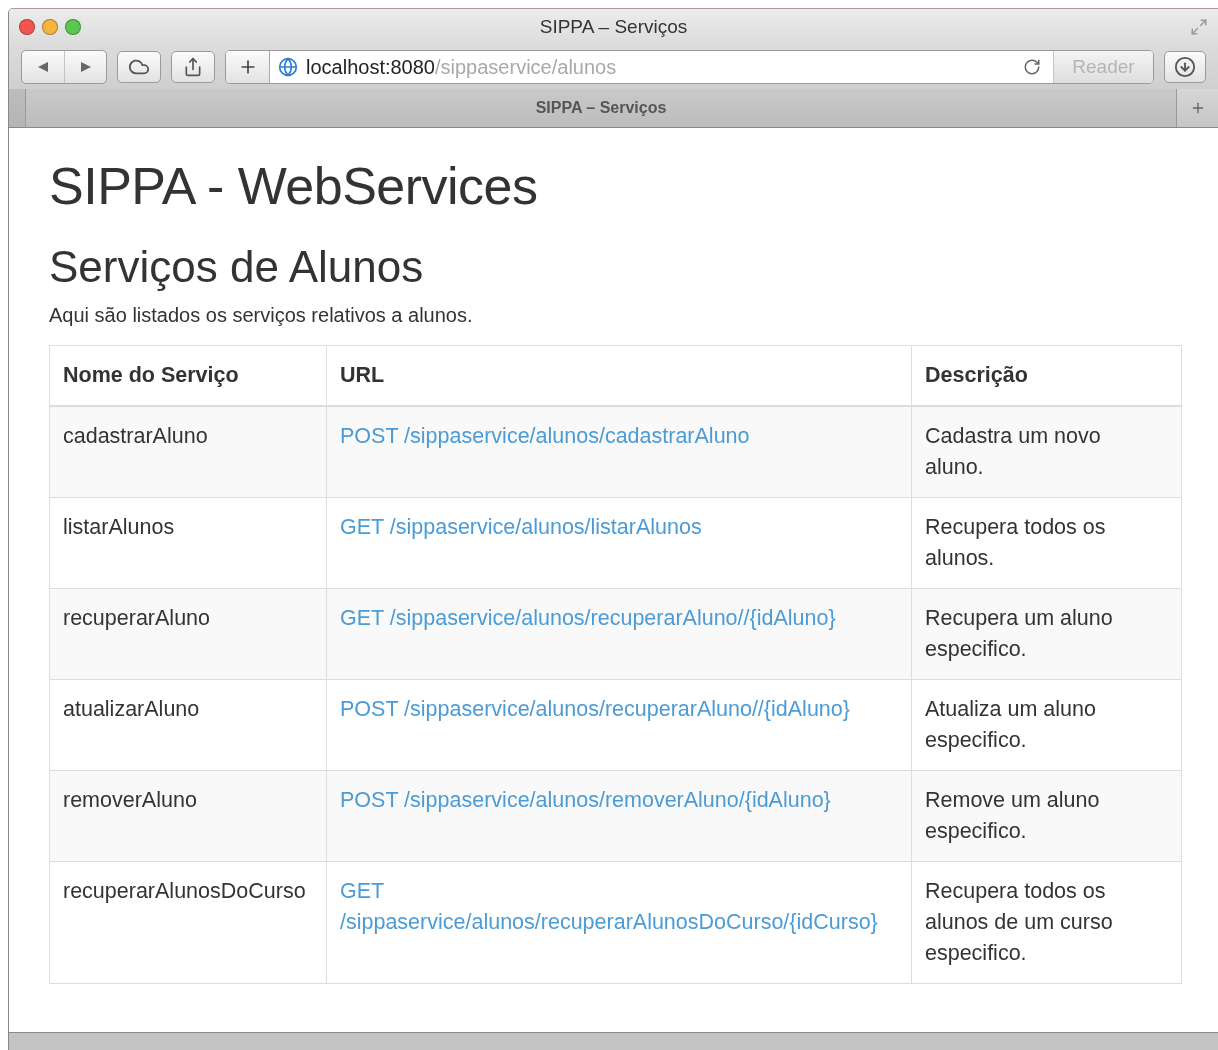 This screenshot has height=1050, width=1218. Describe the element at coordinates (616, 800) in the screenshot. I see `url-link: POST /sippaservice/alunos/removerAluno/{idAluno}` at that location.